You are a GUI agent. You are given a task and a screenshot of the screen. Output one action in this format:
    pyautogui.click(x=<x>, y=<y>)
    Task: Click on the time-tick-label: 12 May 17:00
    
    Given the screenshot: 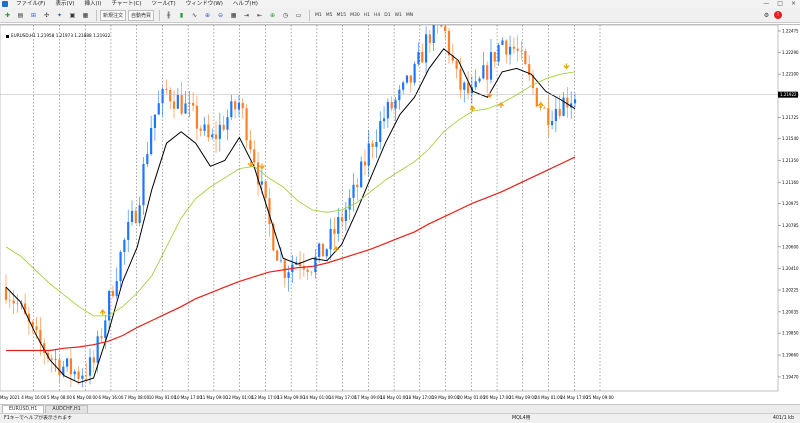 What is the action you would take?
    pyautogui.click(x=266, y=397)
    